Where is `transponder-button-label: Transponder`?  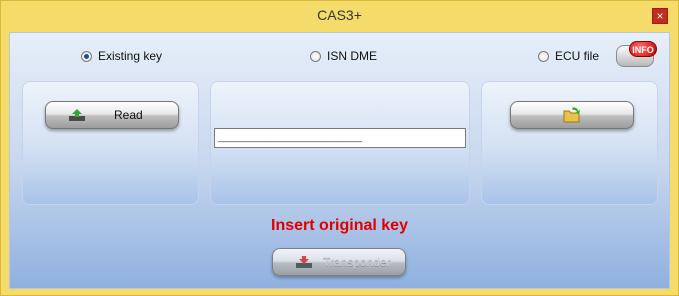
transponder-button-label: Transponder is located at coordinates (357, 262).